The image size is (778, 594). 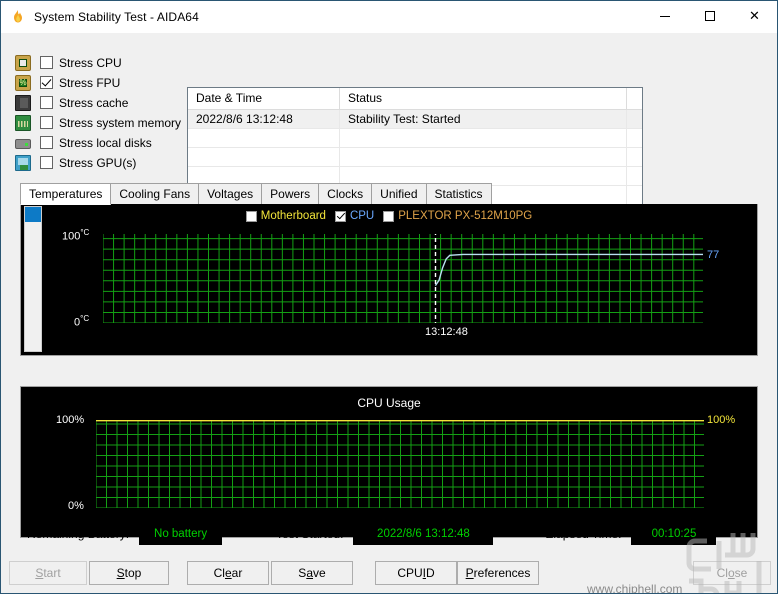 I want to click on cpu-current-value-label: 100%, so click(x=721, y=420).